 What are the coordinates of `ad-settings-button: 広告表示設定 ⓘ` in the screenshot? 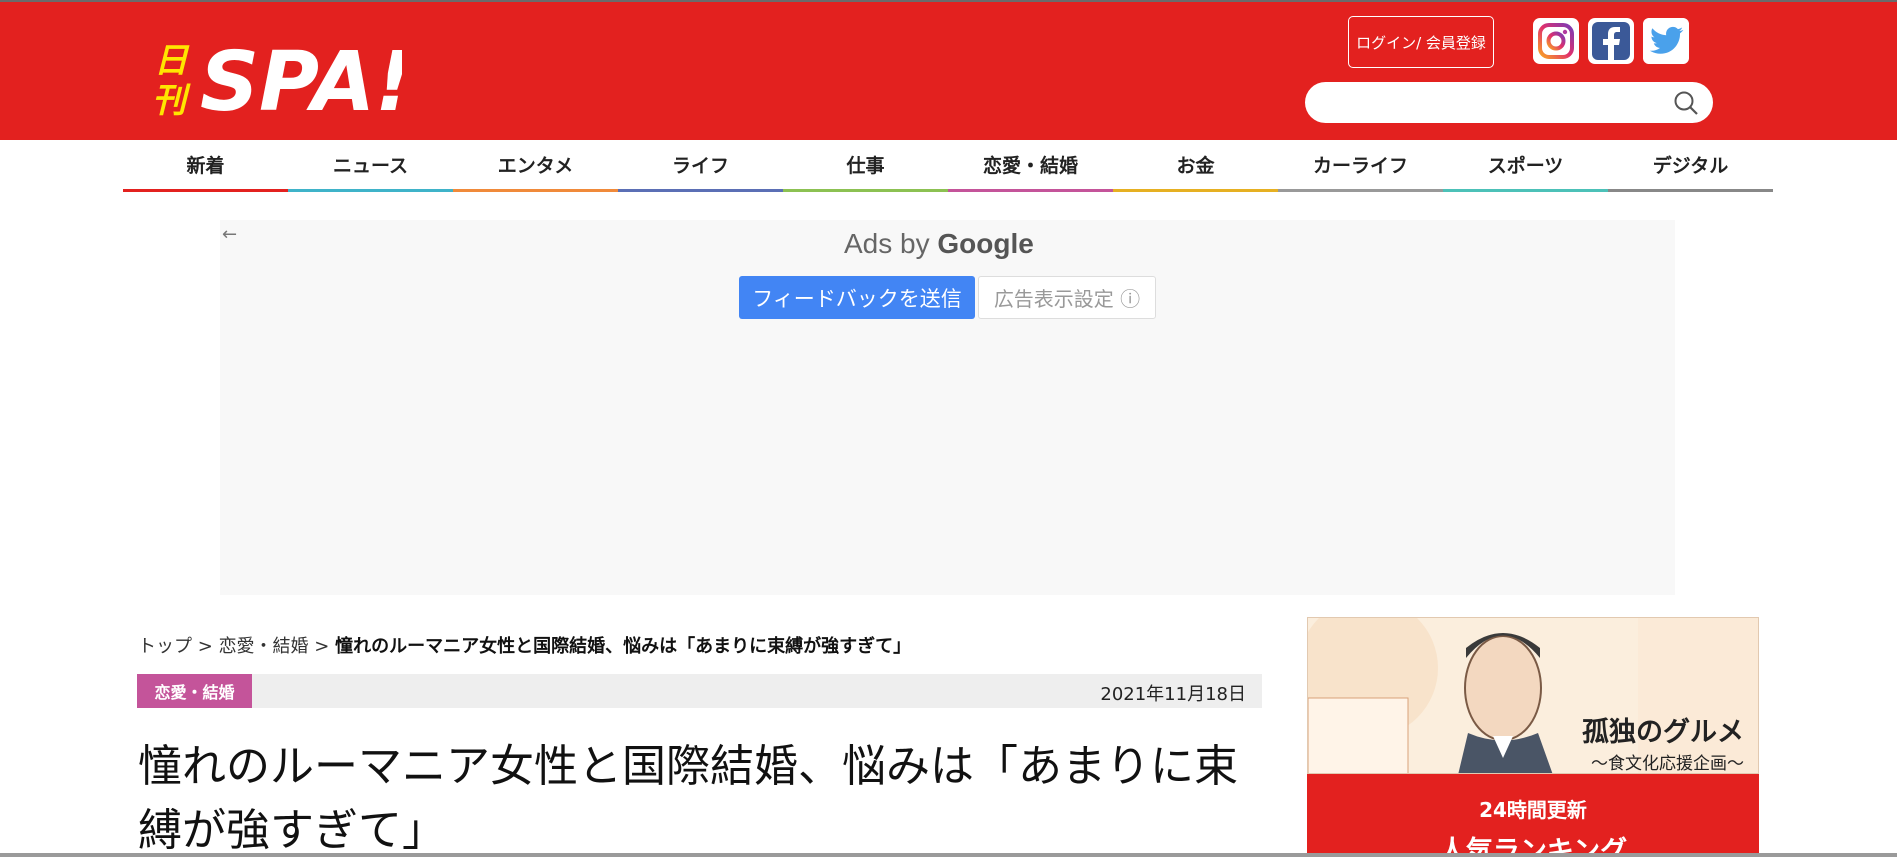 It's located at (1067, 297).